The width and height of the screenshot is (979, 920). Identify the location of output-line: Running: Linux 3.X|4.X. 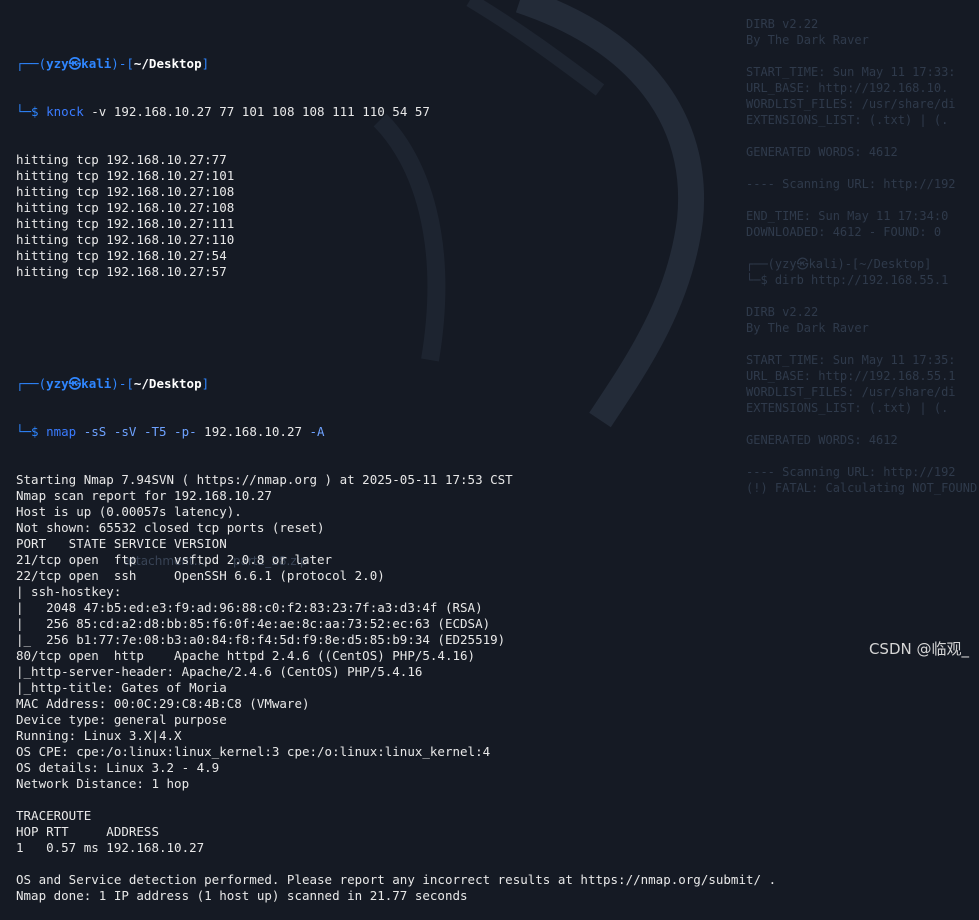
(99, 735).